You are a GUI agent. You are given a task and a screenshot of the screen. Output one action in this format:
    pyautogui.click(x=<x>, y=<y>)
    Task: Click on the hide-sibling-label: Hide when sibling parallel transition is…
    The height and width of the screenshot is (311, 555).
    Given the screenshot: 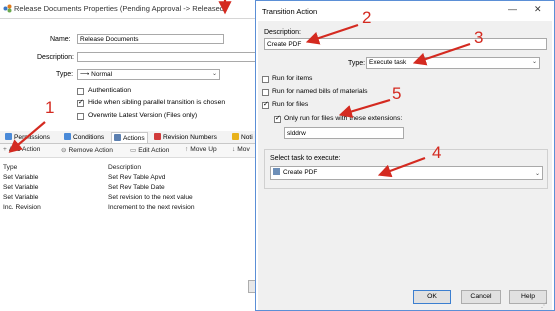 What is the action you would take?
    pyautogui.click(x=157, y=102)
    